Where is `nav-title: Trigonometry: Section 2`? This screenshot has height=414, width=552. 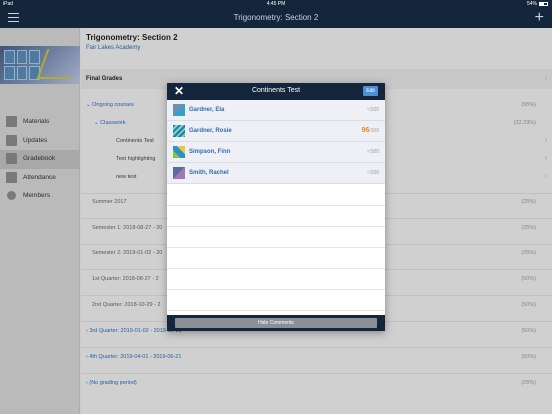
nav-title: Trigonometry: Section 2 is located at coordinates (276, 17).